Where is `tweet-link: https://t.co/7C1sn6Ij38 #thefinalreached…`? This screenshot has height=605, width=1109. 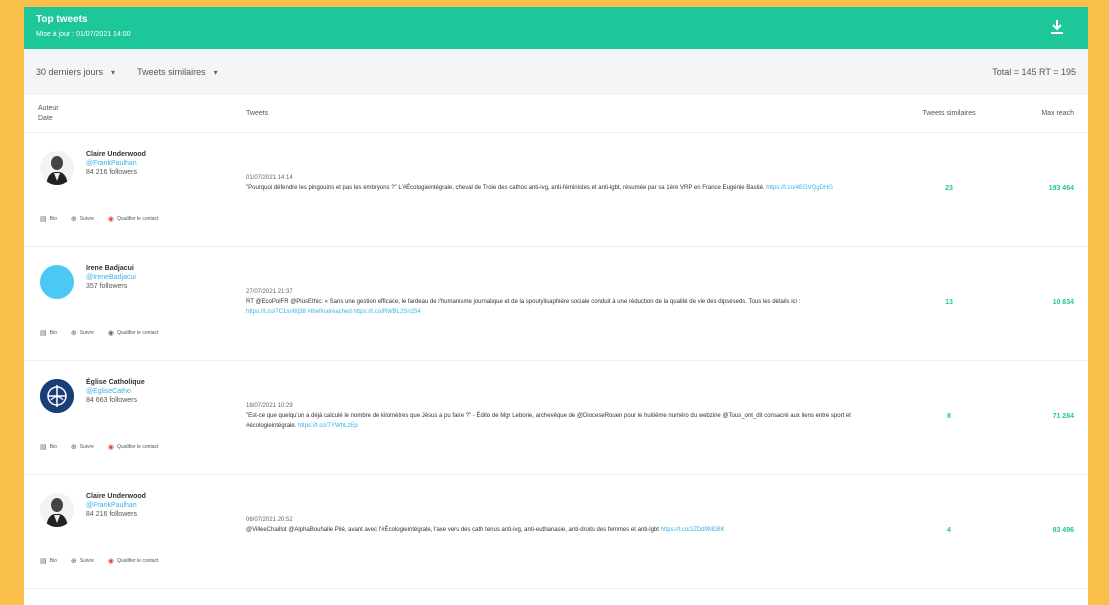
tweet-link: https://t.co/7C1sn6Ij38 #thefinalreached… is located at coordinates (333, 312).